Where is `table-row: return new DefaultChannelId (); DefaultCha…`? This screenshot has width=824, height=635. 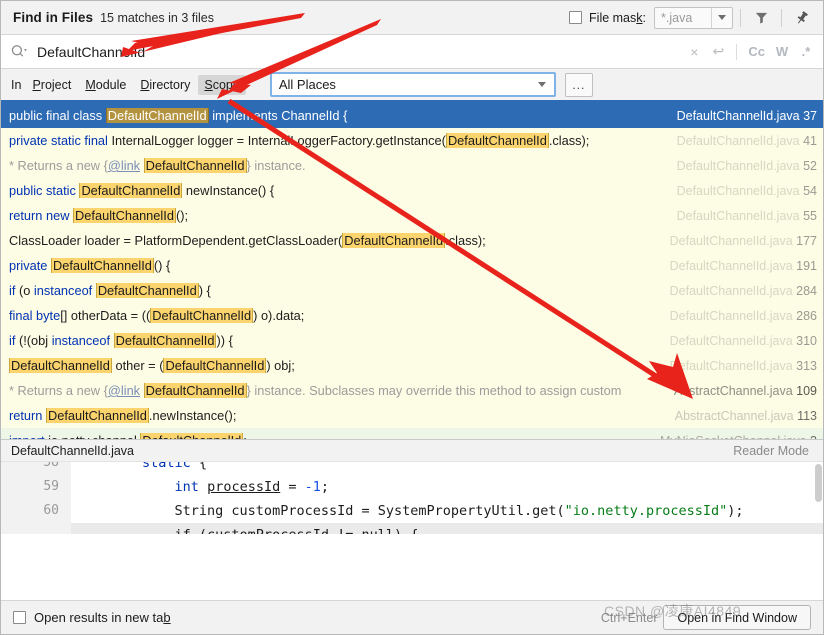 table-row: return new DefaultChannelId (); DefaultCha… is located at coordinates (412, 215).